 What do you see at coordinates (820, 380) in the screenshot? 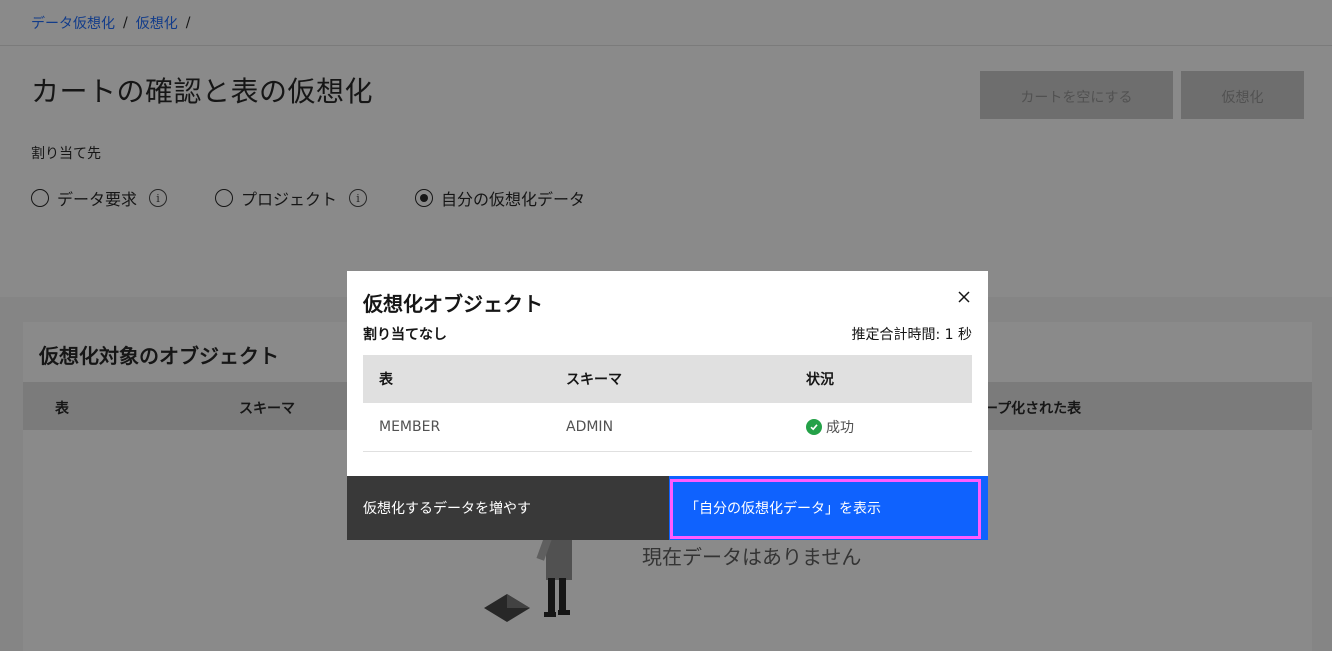
I see `column-header-status: 状況` at bounding box center [820, 380].